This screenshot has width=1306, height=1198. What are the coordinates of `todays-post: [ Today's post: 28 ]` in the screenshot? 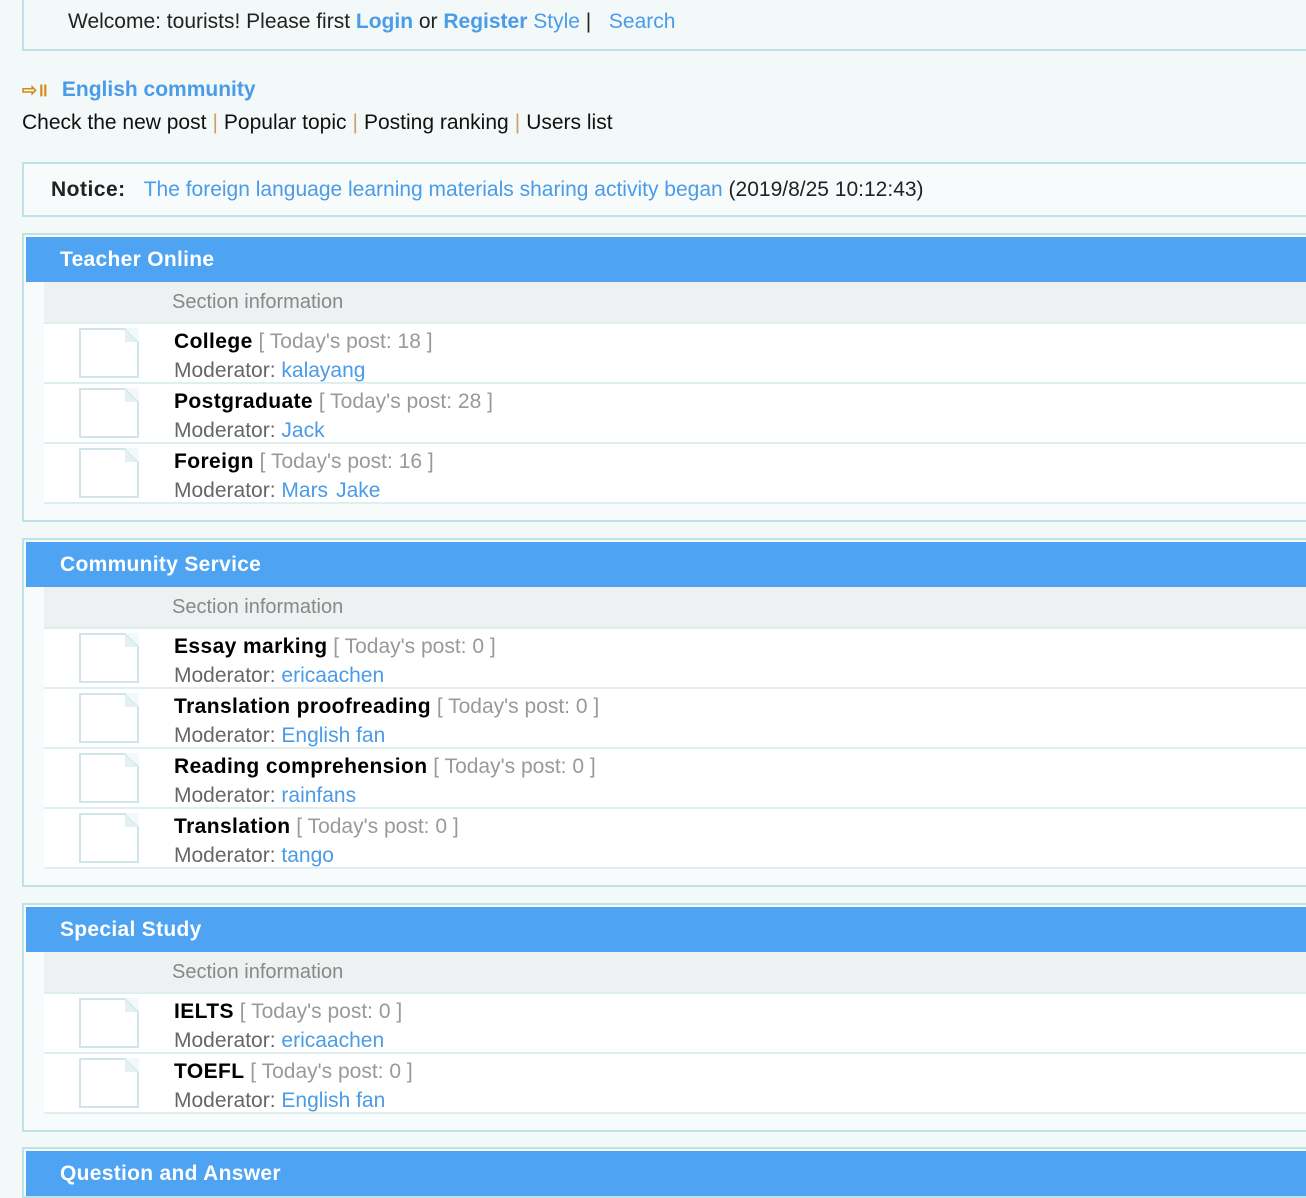 It's located at (405, 401).